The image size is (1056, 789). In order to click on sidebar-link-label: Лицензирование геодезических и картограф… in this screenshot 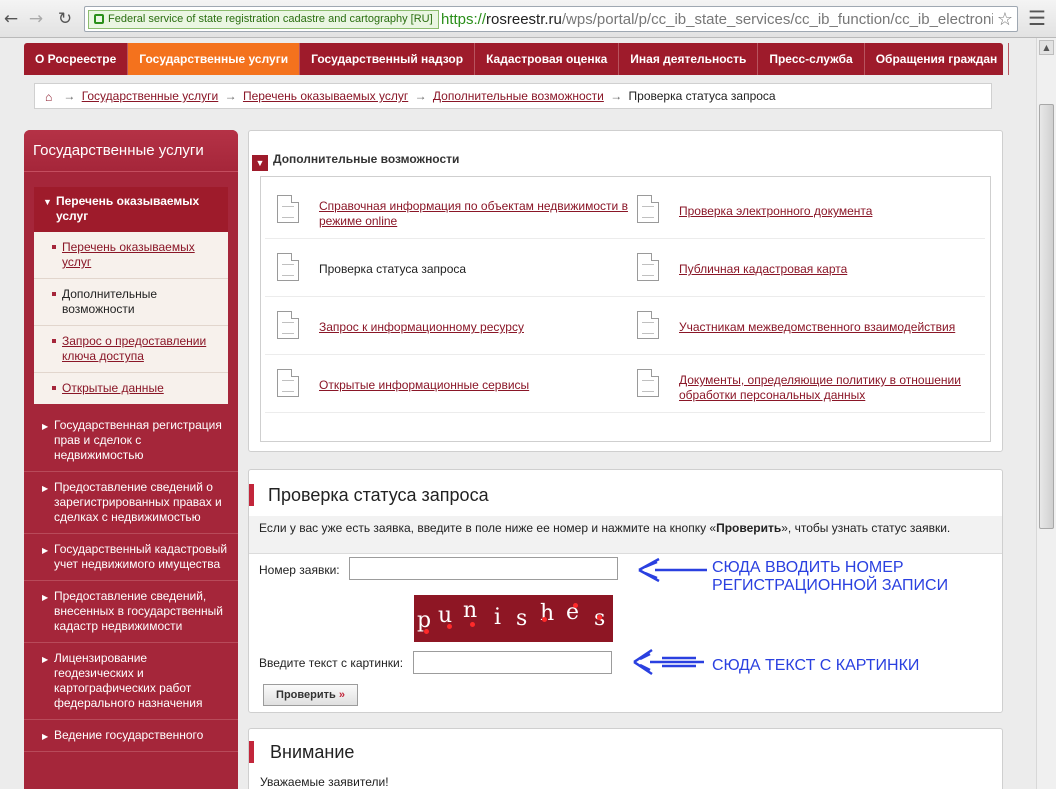, I will do `click(128, 680)`.